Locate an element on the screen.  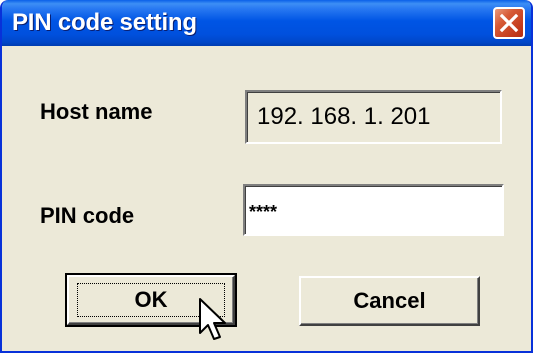
window-title: PIN code setting is located at coordinates (104, 22).